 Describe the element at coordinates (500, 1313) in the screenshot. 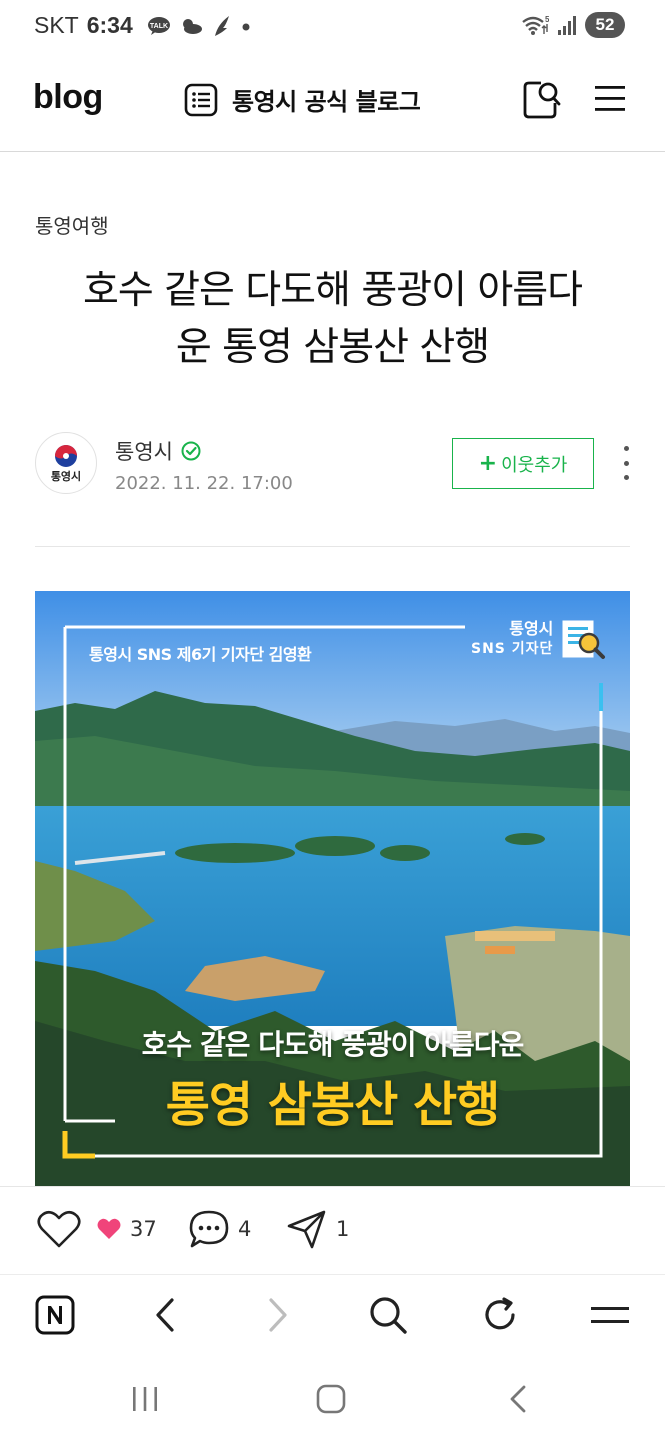

I see `refresh-icon` at that location.